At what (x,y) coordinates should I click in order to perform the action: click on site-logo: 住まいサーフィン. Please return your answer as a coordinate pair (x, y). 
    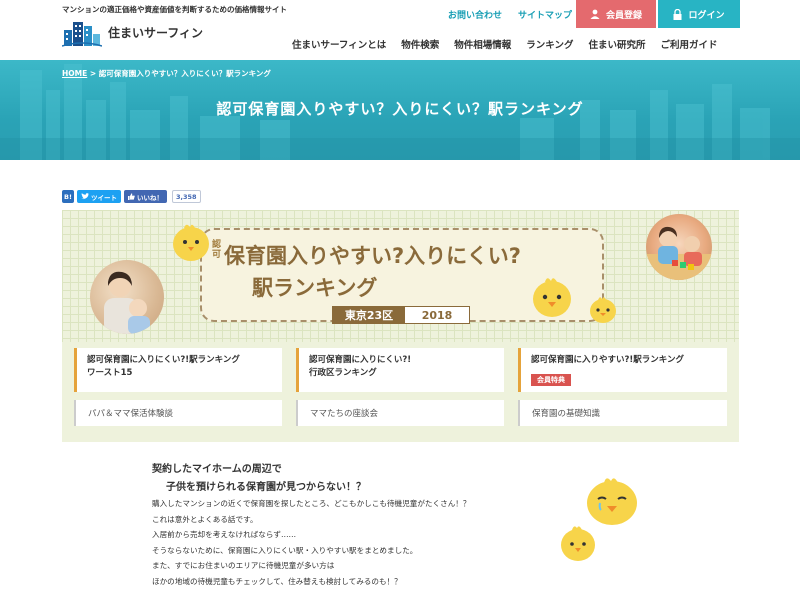
    Looking at the image, I should click on (132, 32).